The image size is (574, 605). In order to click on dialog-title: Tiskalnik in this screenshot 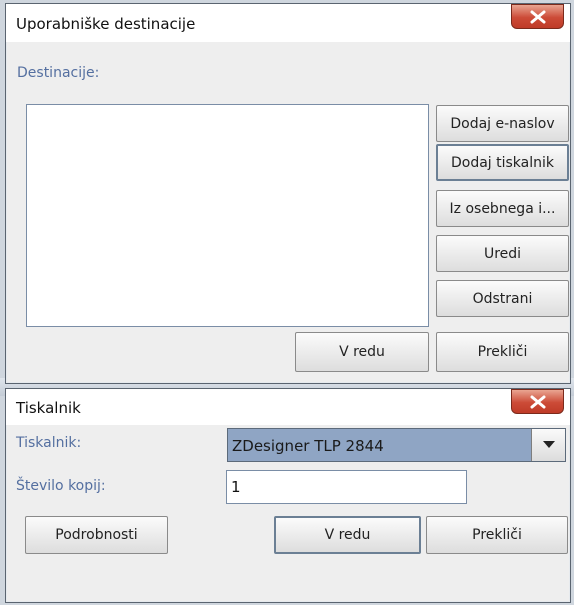, I will do `click(48, 408)`.